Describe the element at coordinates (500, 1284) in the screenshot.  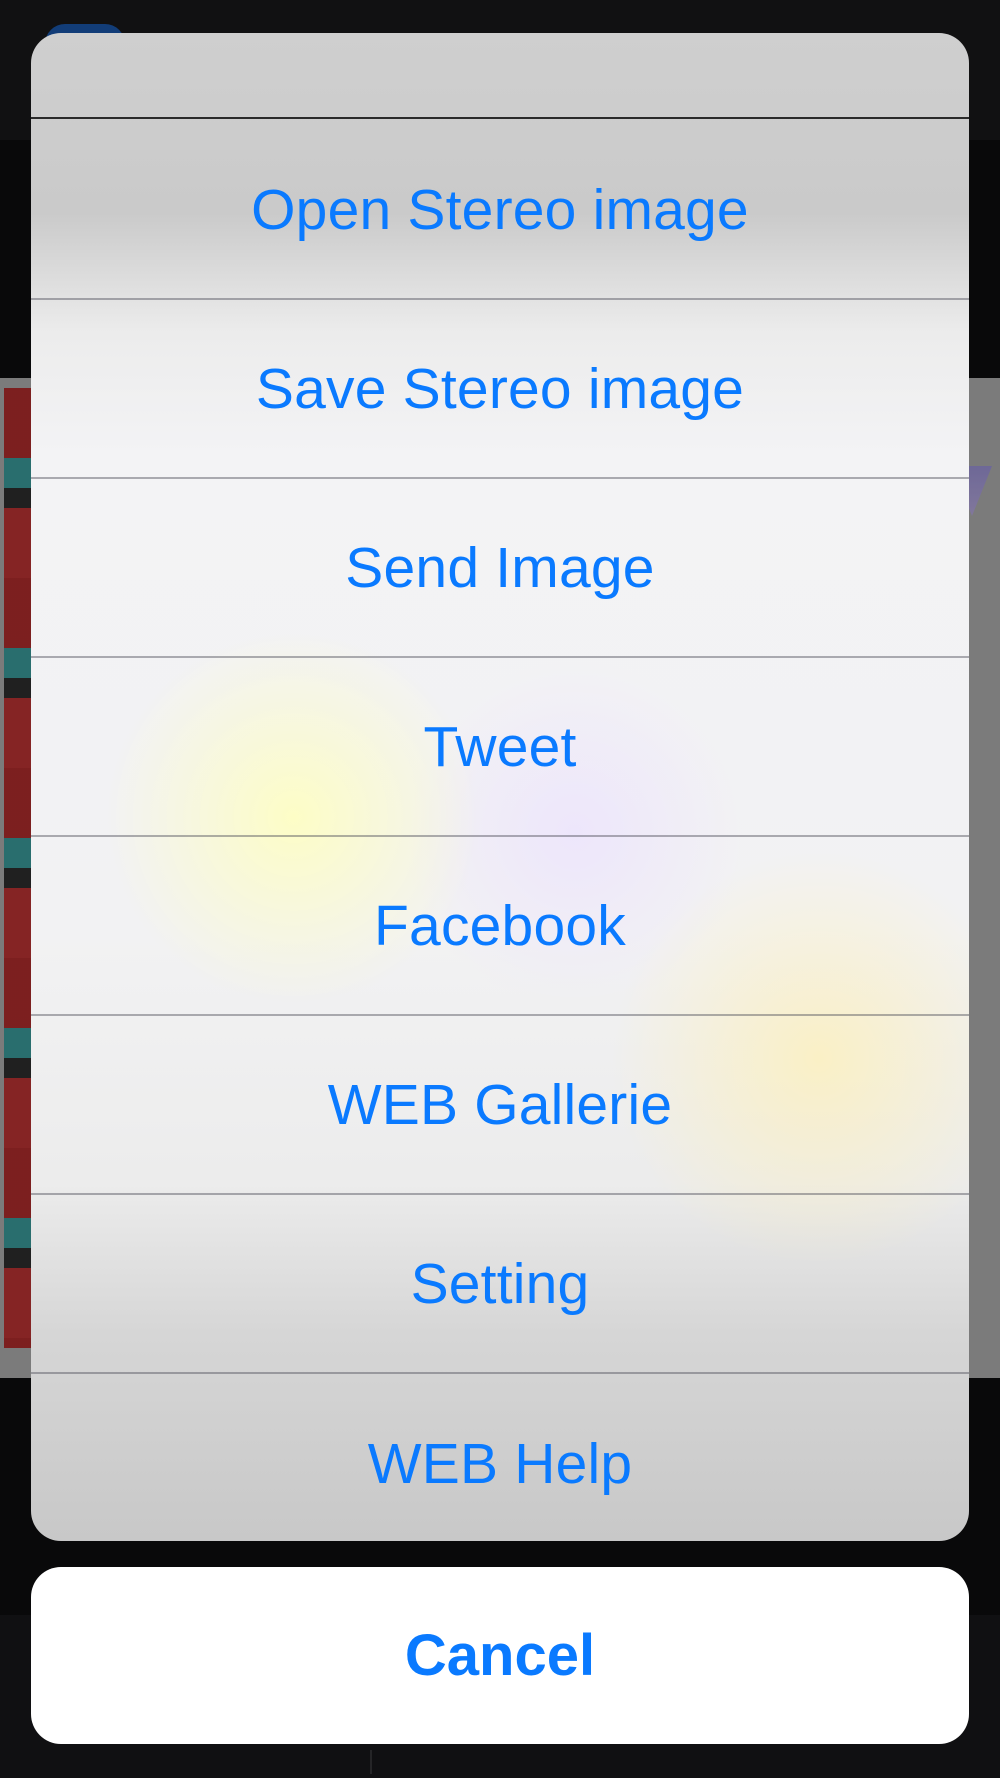
I see `setting-button: Setting` at that location.